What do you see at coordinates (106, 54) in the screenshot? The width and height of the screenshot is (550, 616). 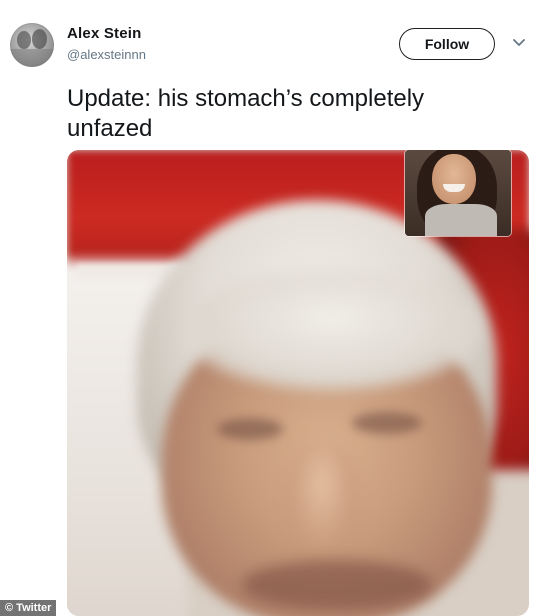 I see `user-handle: @alexsteinnn` at bounding box center [106, 54].